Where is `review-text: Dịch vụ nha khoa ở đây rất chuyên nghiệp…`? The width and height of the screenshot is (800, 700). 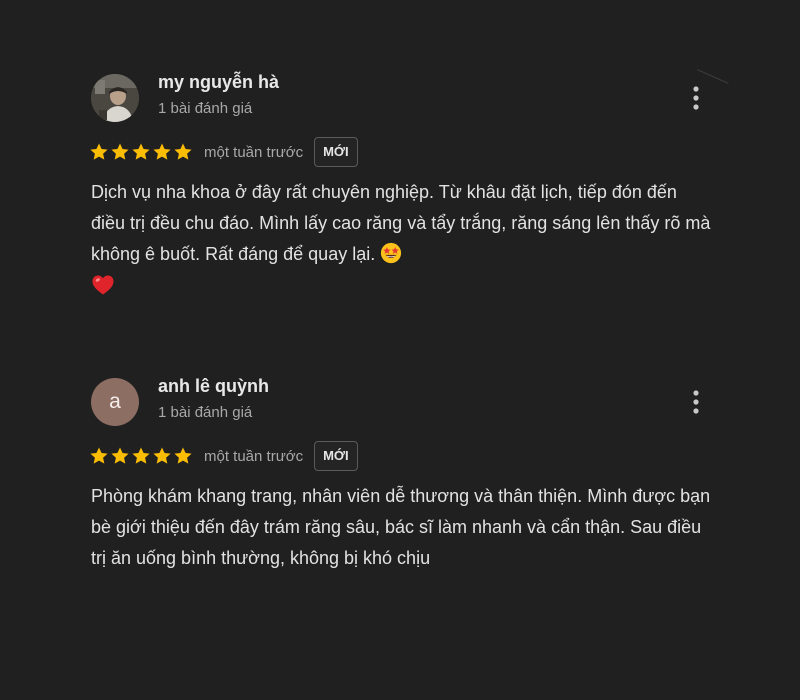
review-text: Dịch vụ nha khoa ở đây rất chuyên nghiệp… is located at coordinates (401, 236).